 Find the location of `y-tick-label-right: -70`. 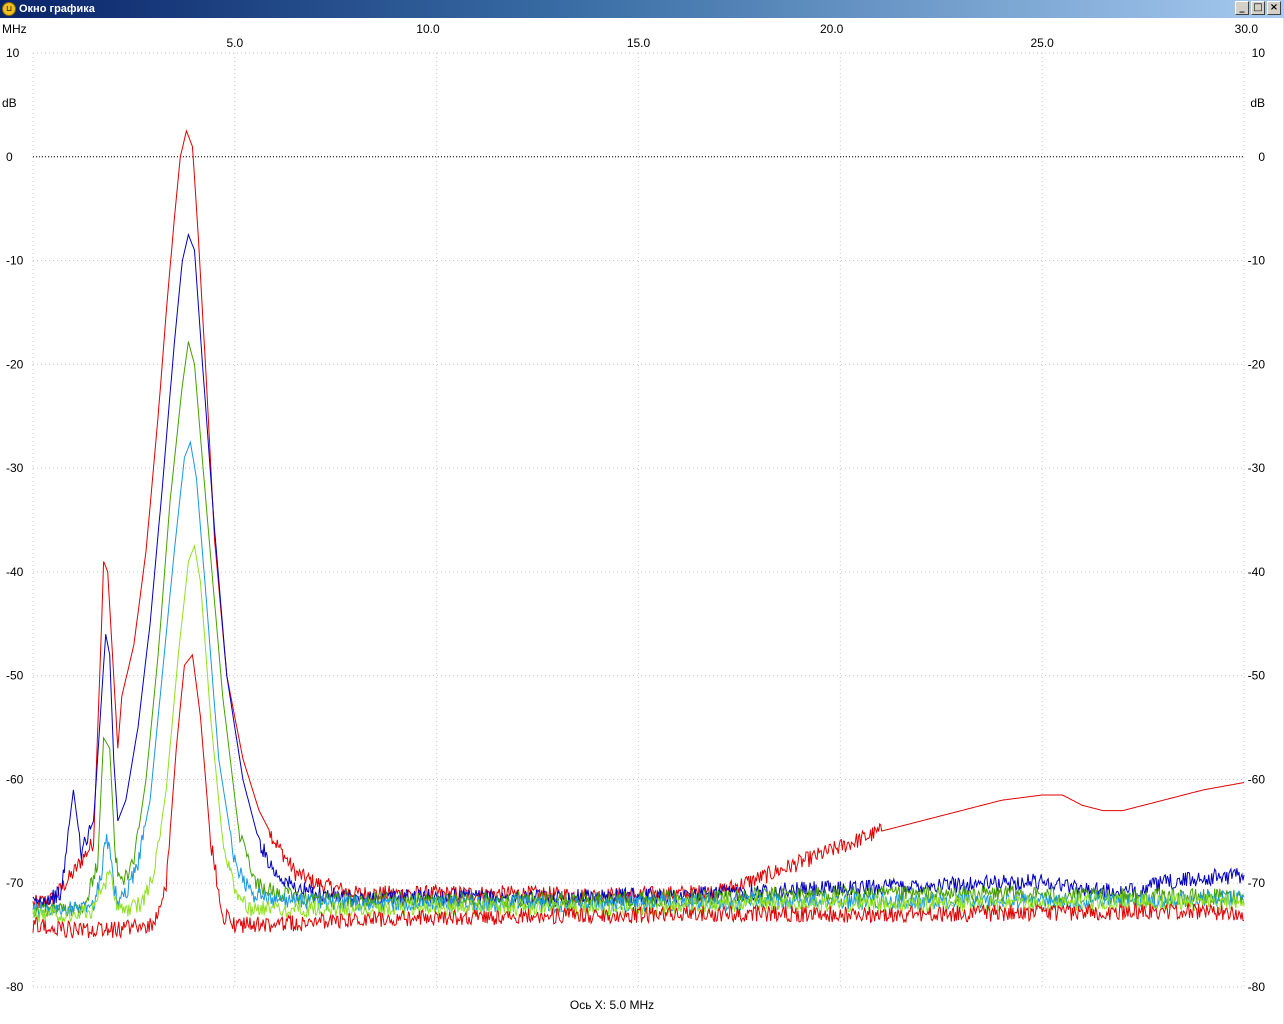

y-tick-label-right: -70 is located at coordinates (1257, 883).